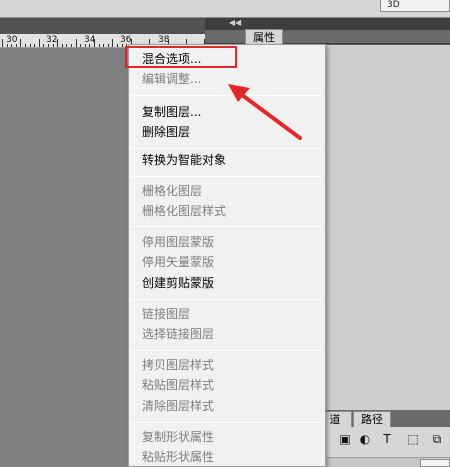 The image size is (450, 467). Describe the element at coordinates (264, 37) in the screenshot. I see `tab-properties: 属性` at that location.